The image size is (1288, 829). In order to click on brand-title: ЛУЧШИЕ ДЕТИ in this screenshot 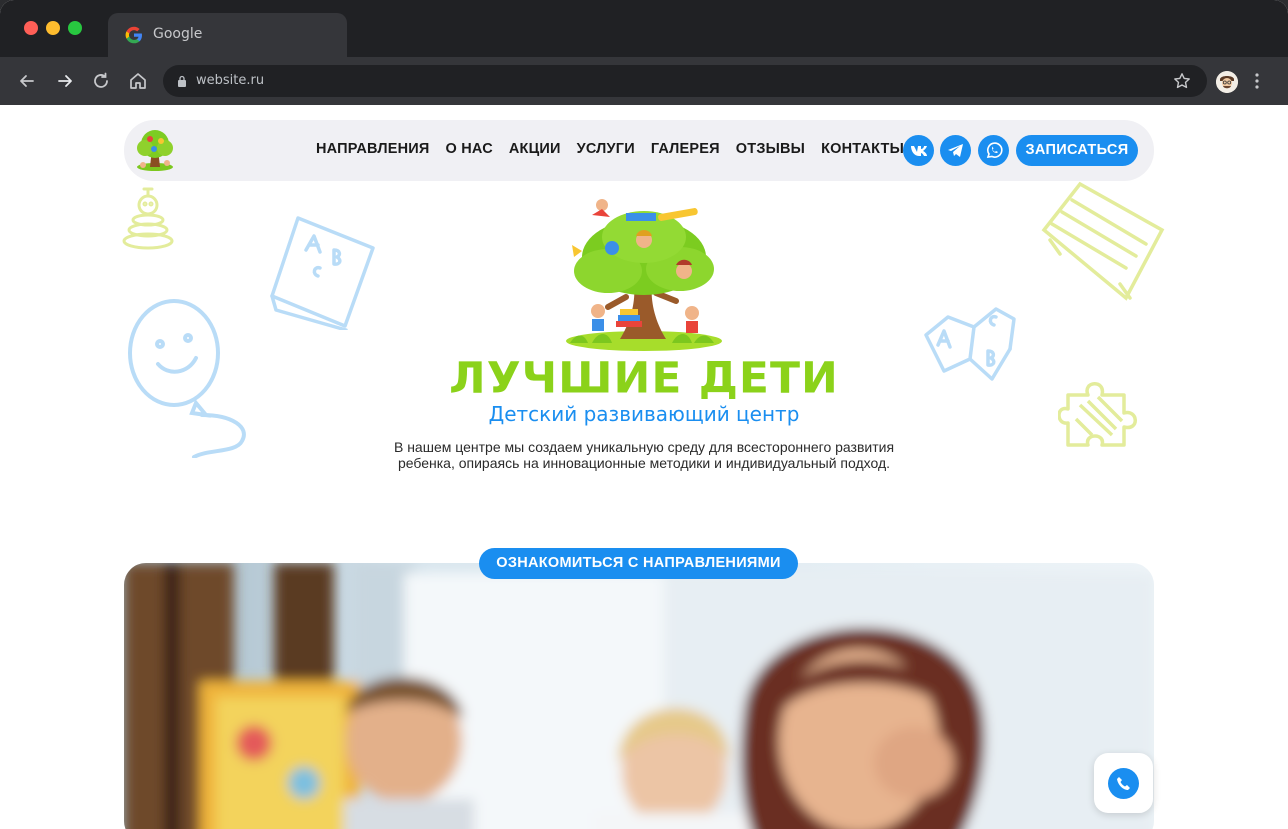, I will do `click(644, 378)`.